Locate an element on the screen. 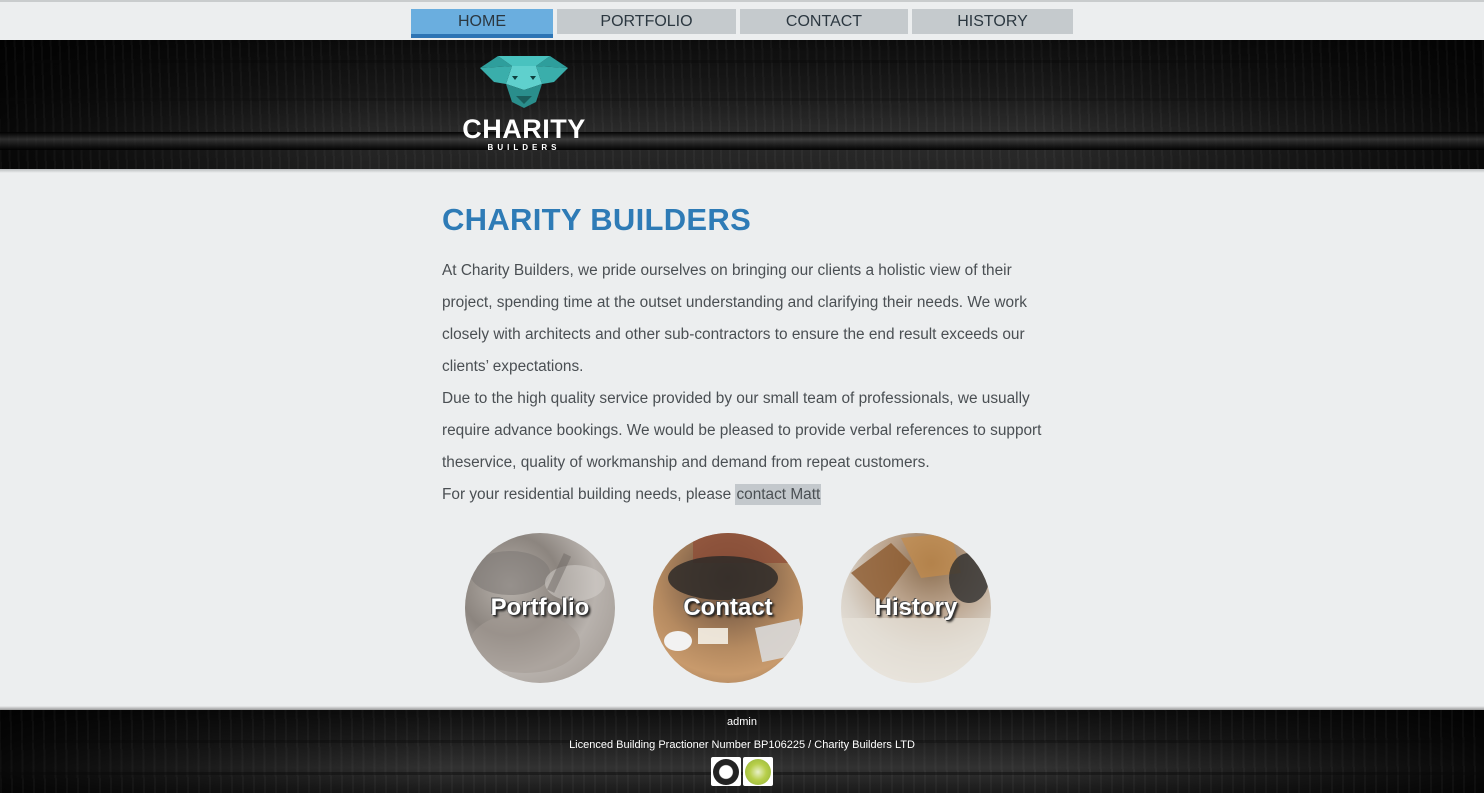 The image size is (1484, 793). nav-home: HOME is located at coordinates (482, 23).